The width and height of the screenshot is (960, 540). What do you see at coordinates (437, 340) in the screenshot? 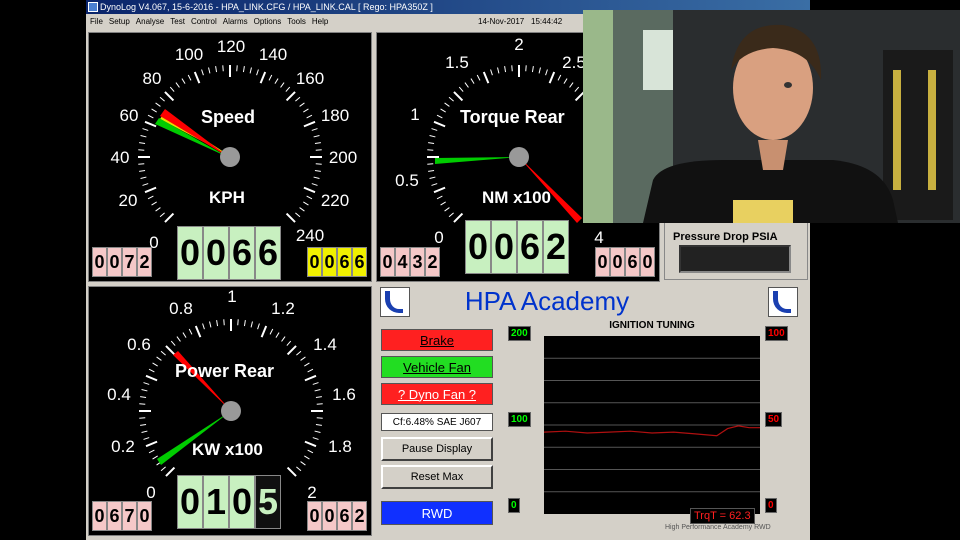
I see `brake-button: Brake` at bounding box center [437, 340].